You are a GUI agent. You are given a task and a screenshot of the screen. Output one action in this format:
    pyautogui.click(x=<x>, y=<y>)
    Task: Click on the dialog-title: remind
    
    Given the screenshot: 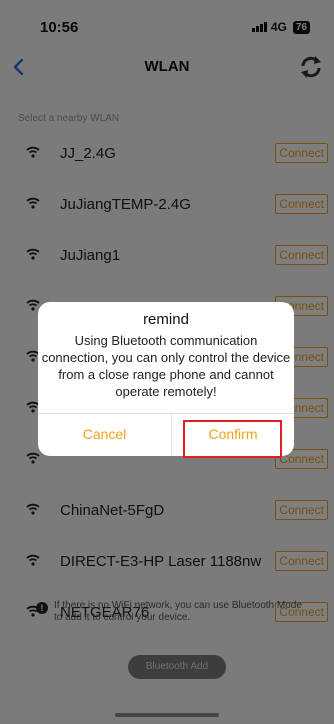 What is the action you would take?
    pyautogui.click(x=166, y=319)
    